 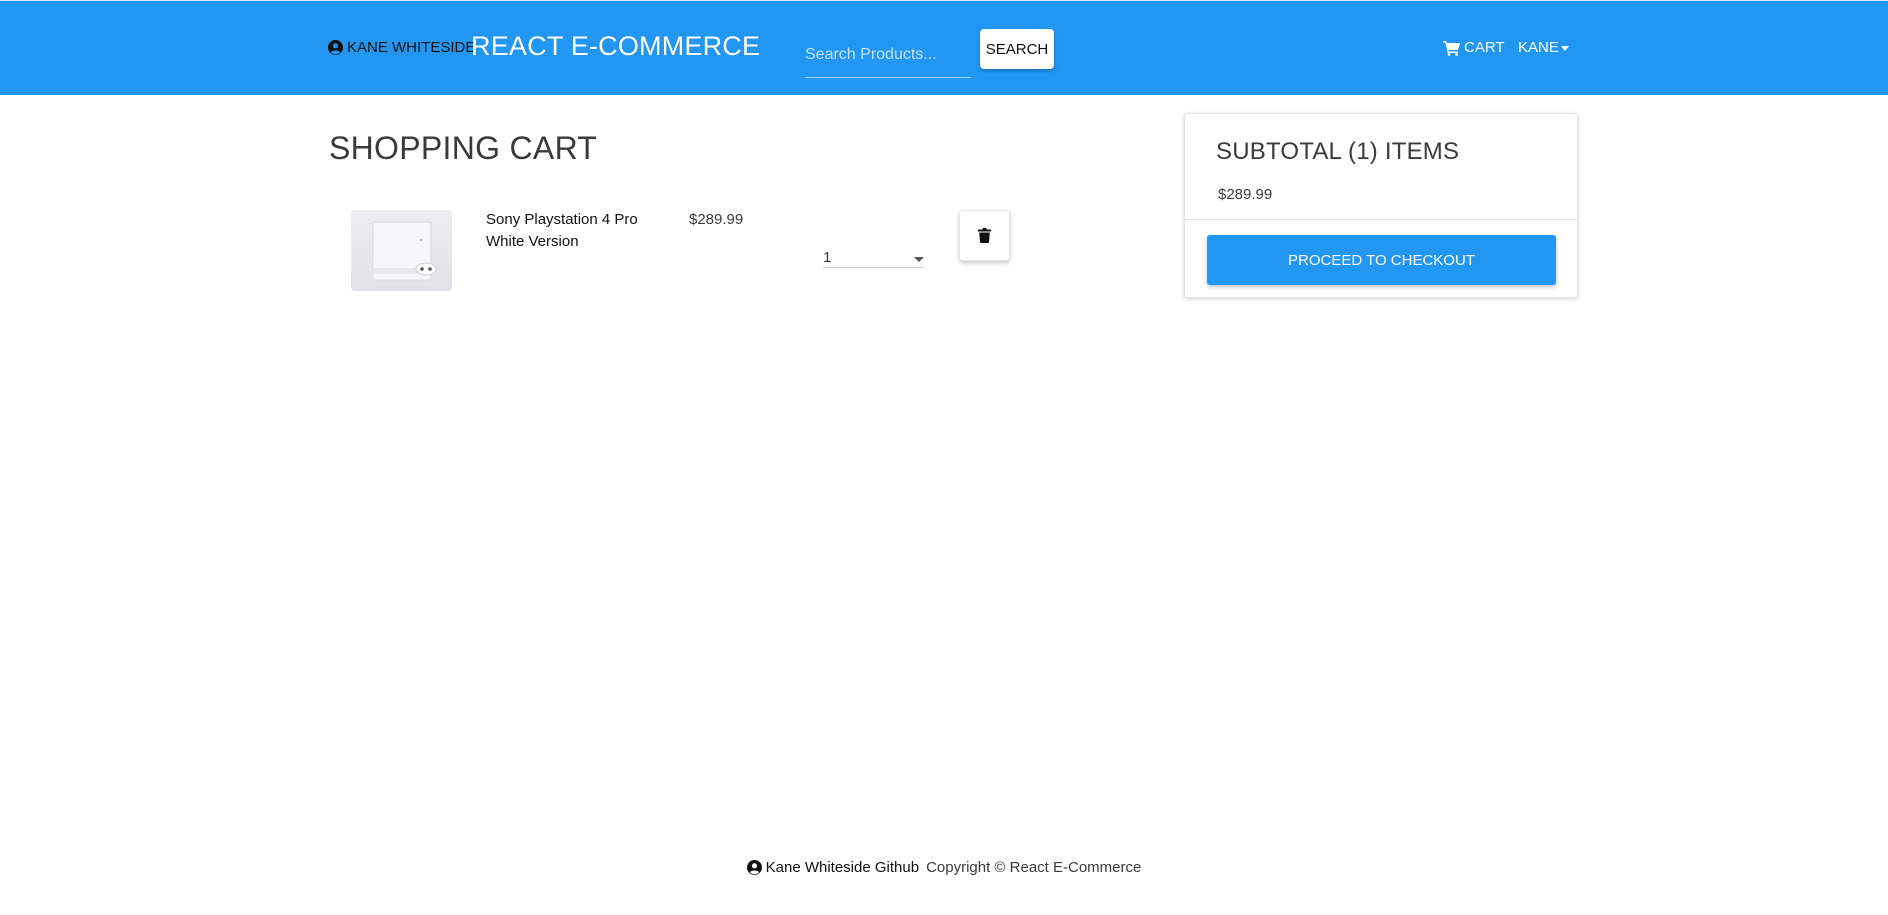 I want to click on product-price: $289.99, so click(x=716, y=219).